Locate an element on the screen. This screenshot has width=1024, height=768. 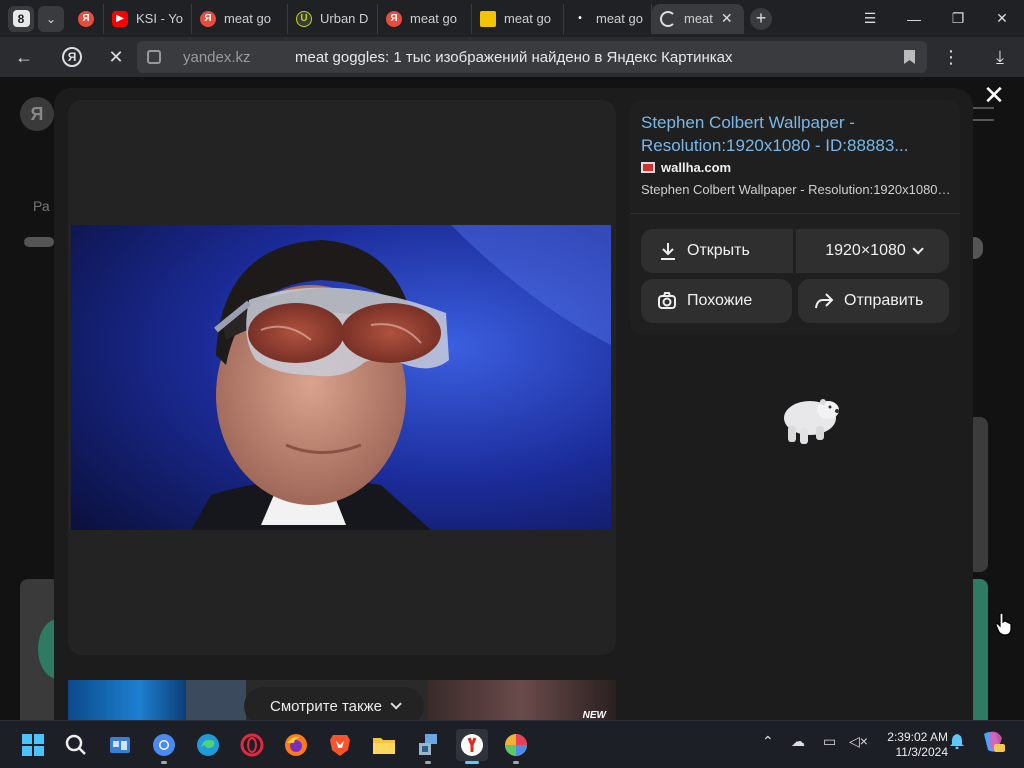
tab-meat-goggles-2: Яmeat go is located at coordinates (425, 18).